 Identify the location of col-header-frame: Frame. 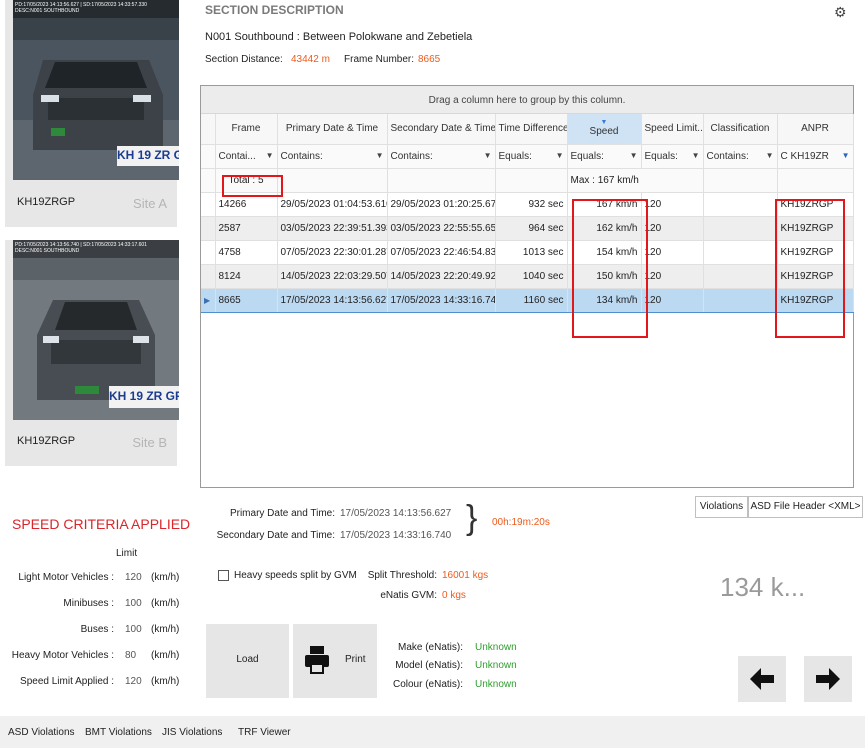
(246, 129).